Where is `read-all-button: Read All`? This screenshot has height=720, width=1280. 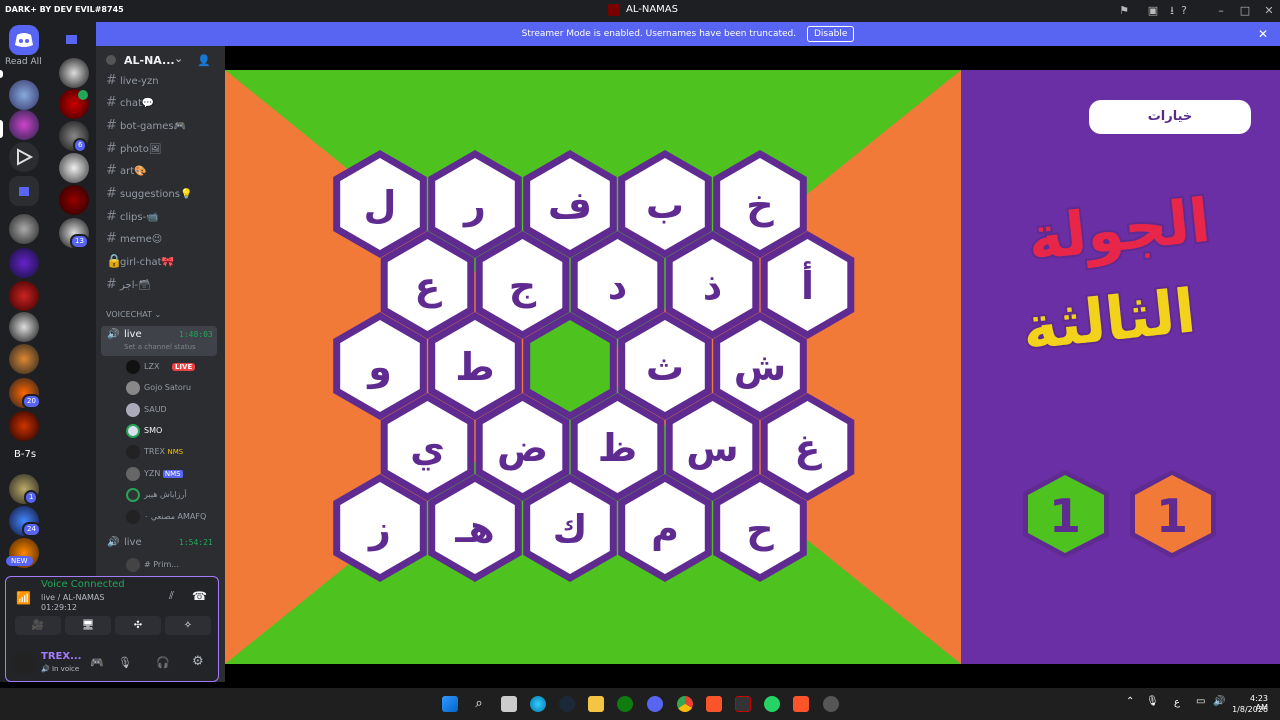
read-all-button: Read All is located at coordinates (23, 62).